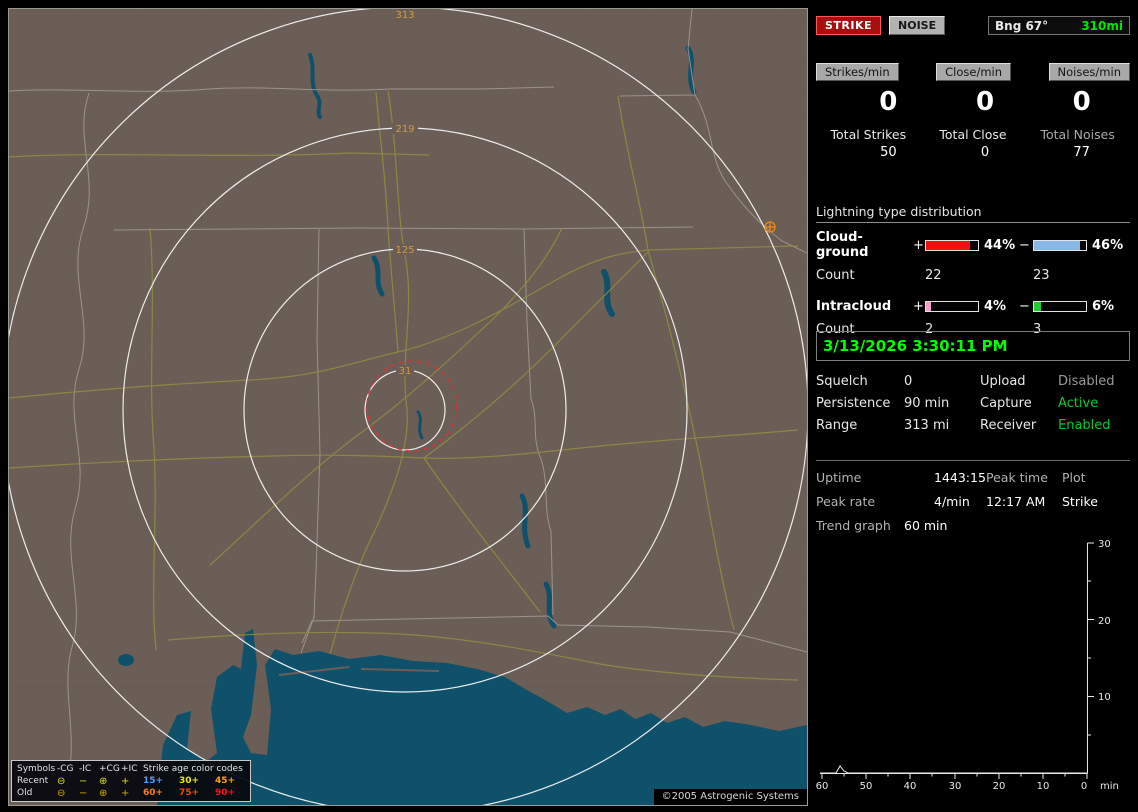  I want to click on y-tick-20: 20, so click(1104, 621).